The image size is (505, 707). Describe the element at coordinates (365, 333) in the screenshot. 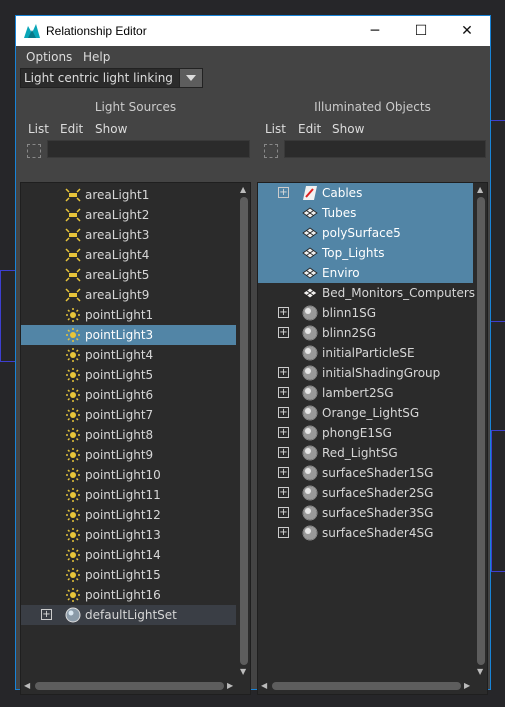

I see `illuminated-object-row: + blinn2SG` at that location.